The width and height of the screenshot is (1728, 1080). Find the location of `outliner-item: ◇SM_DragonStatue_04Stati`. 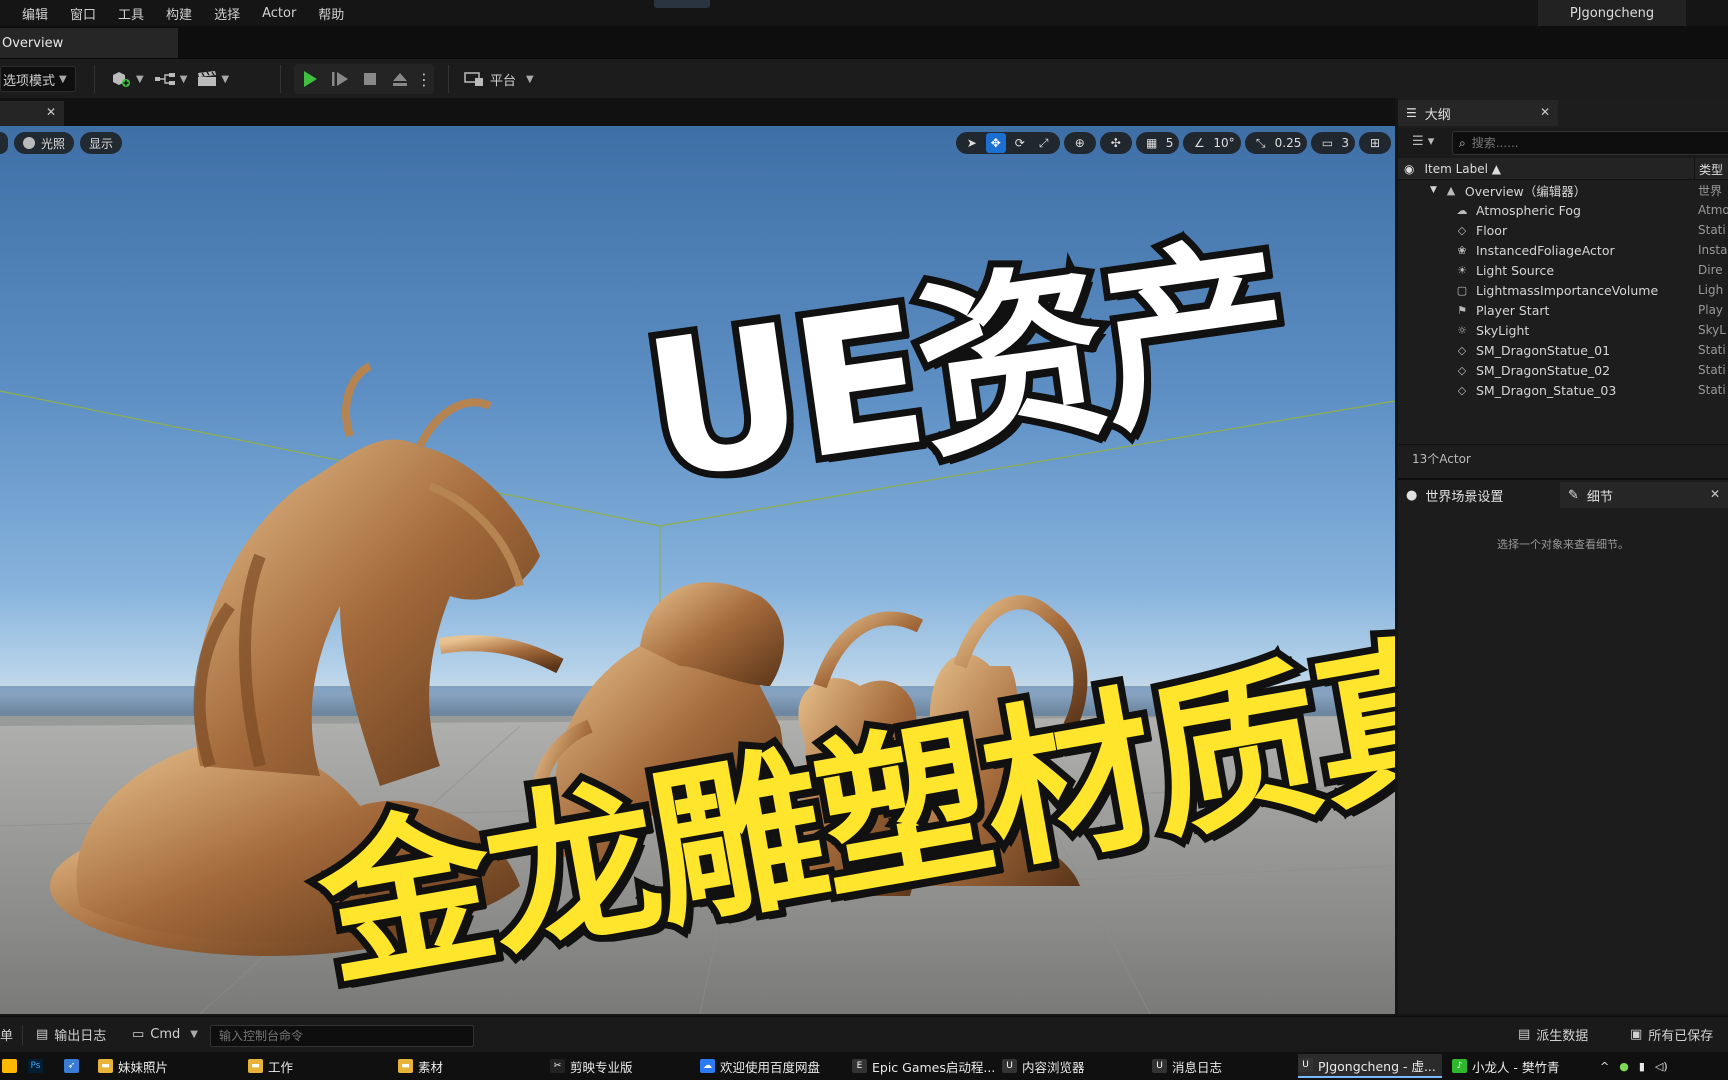

outliner-item: ◇SM_DragonStatue_04Stati is located at coordinates (1563, 401).